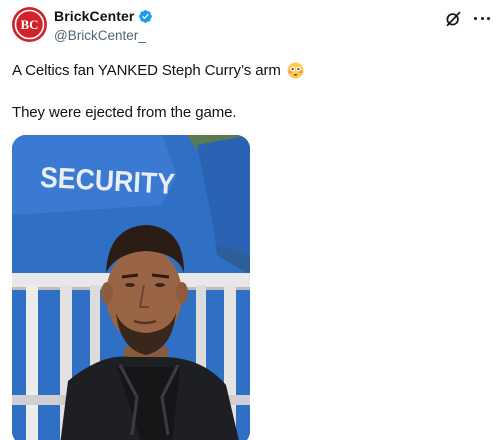 This screenshot has width=500, height=440. Describe the element at coordinates (146, 16) in the screenshot. I see `verified-badge-icon` at that location.